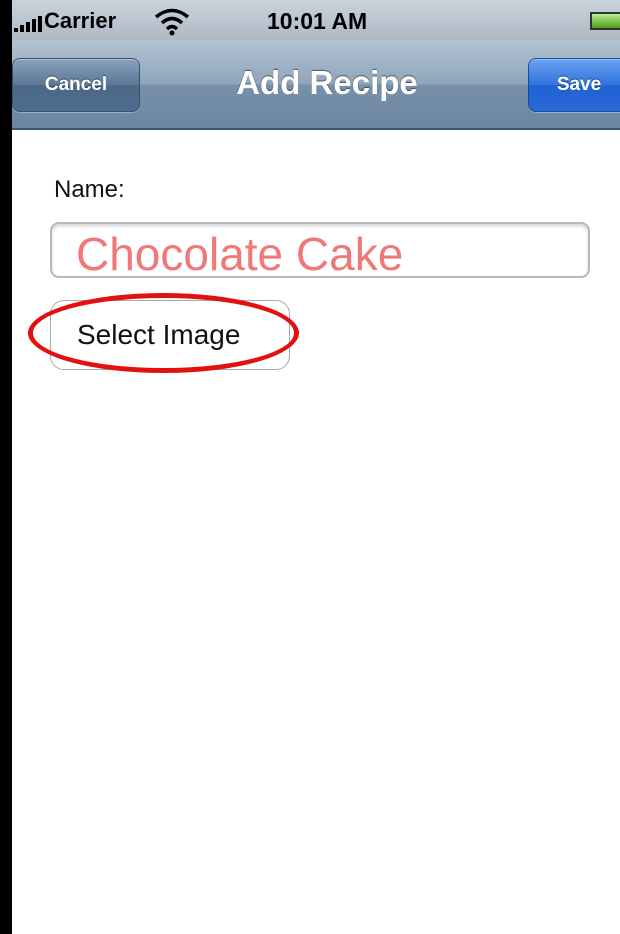 The image size is (620, 934). Describe the element at coordinates (327, 82) in the screenshot. I see `page-title: Add Recipe` at that location.